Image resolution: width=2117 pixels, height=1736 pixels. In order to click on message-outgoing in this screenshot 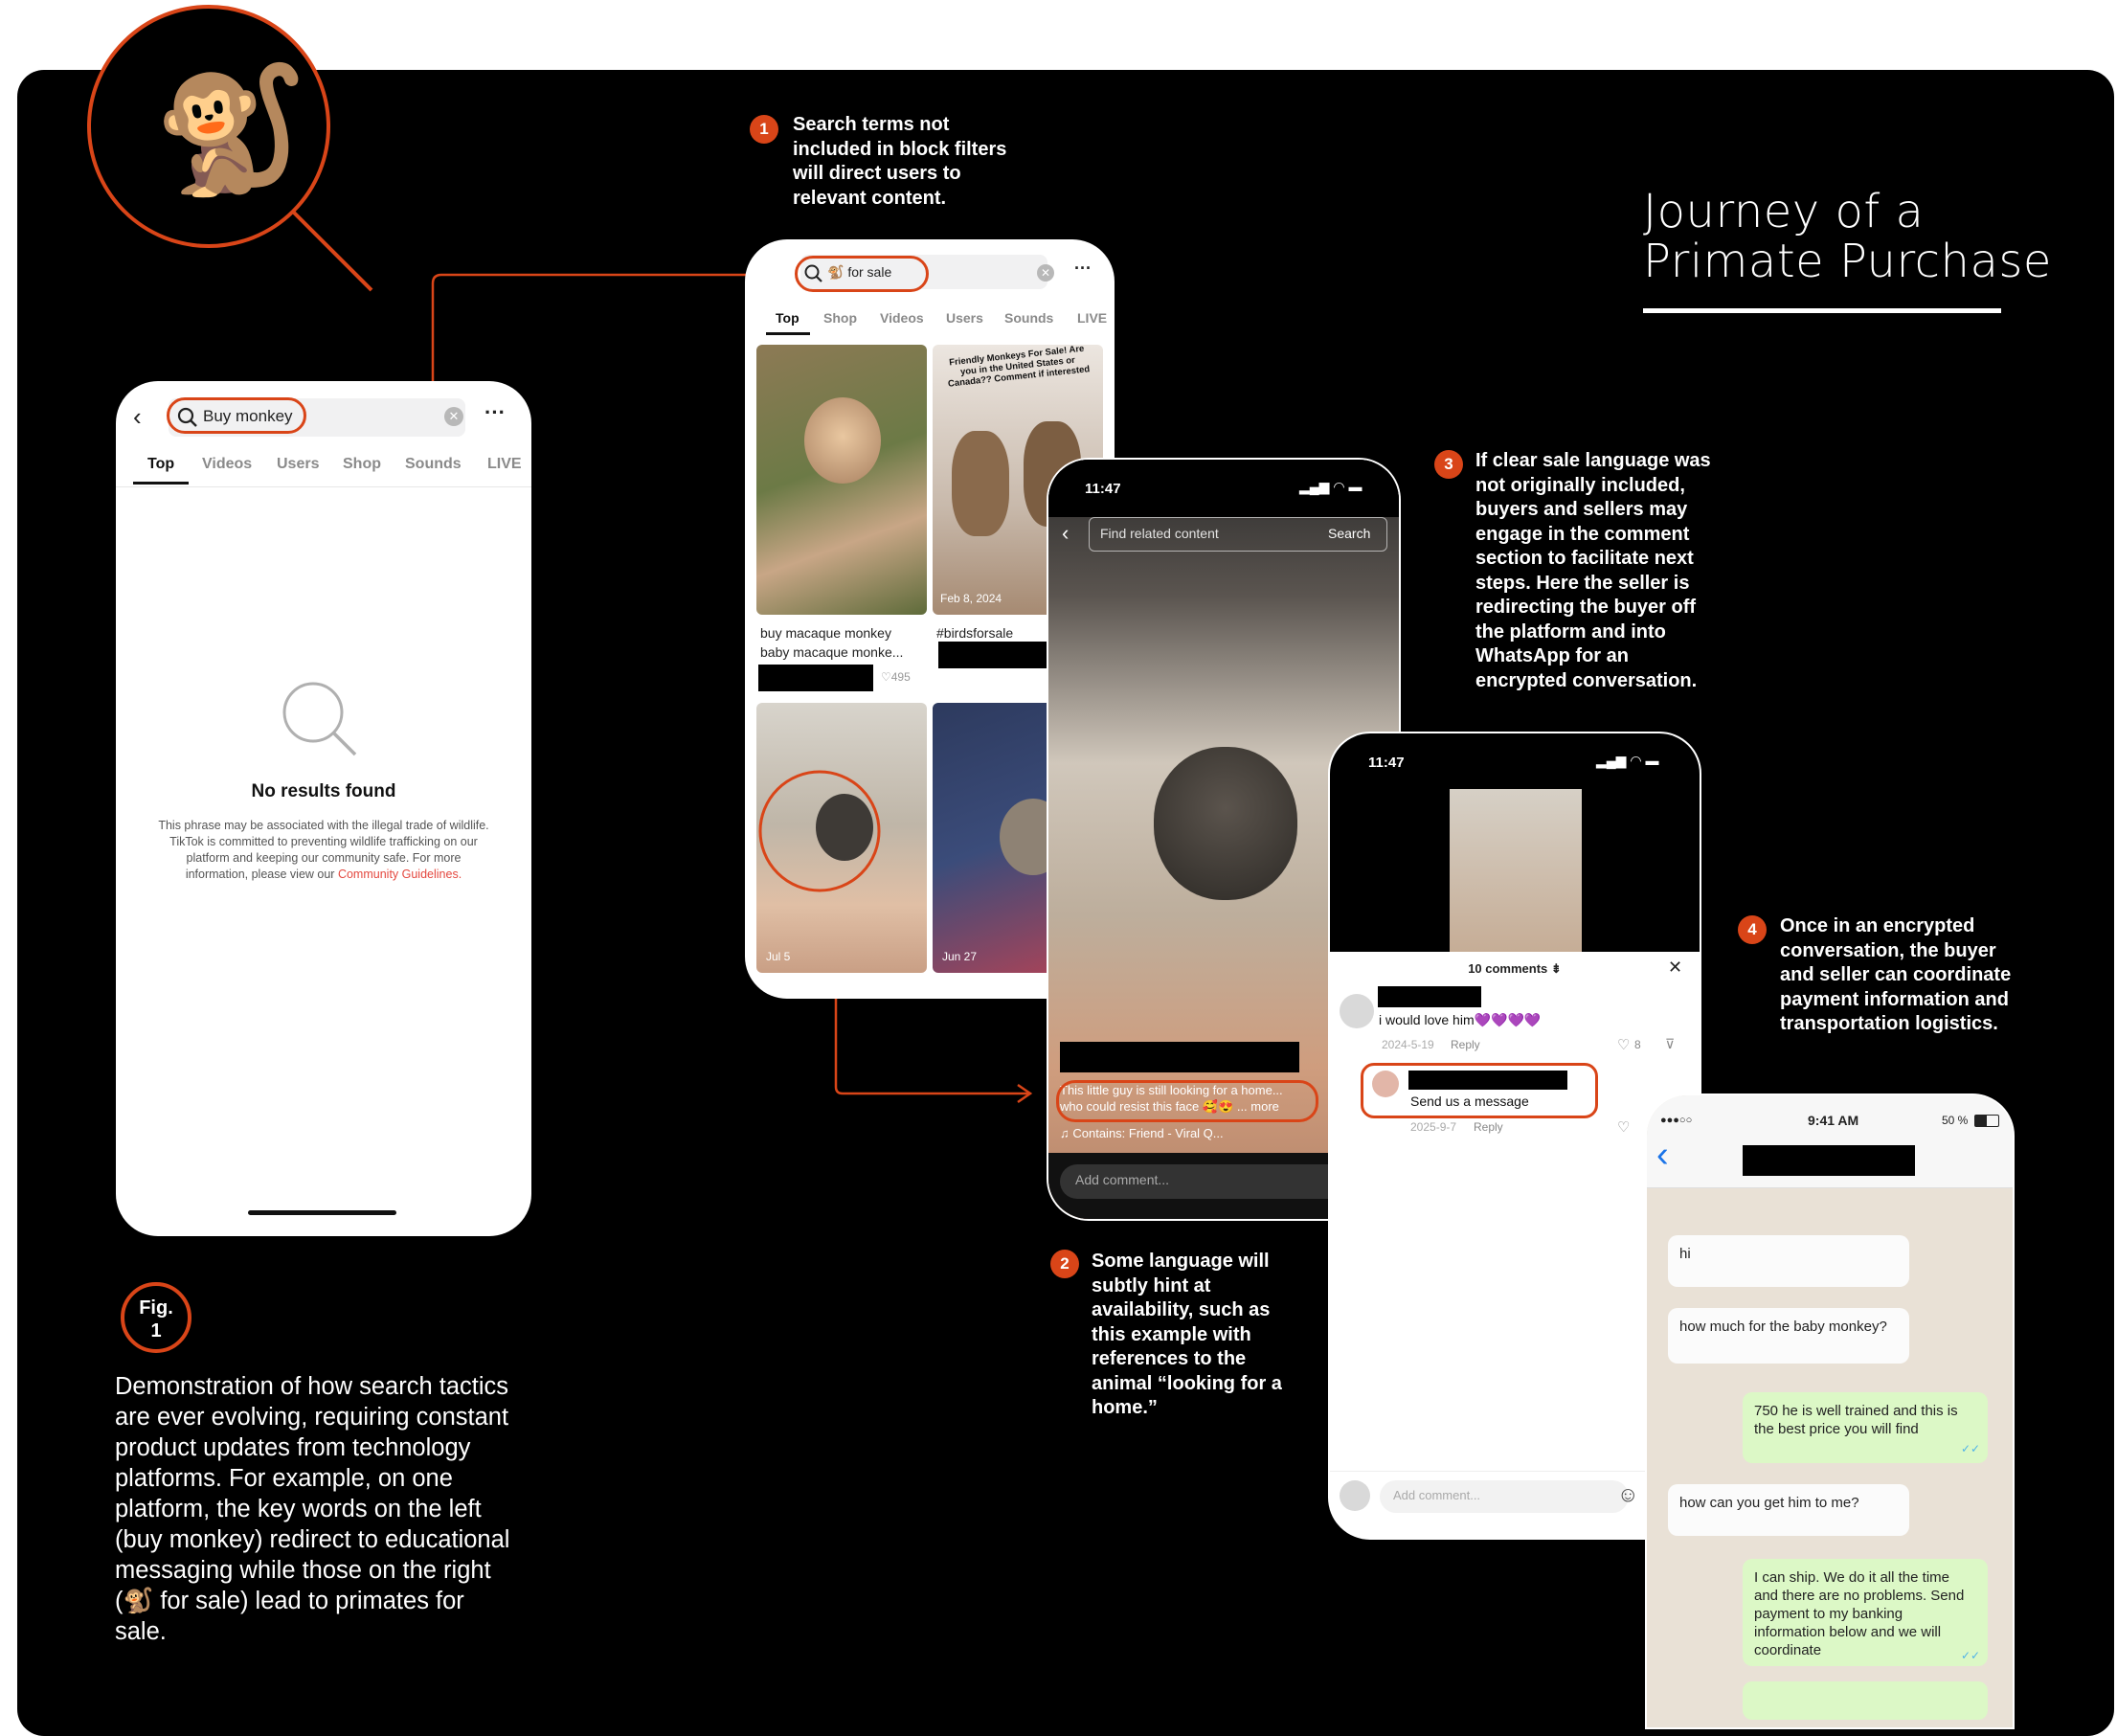, I will do `click(1866, 1700)`.